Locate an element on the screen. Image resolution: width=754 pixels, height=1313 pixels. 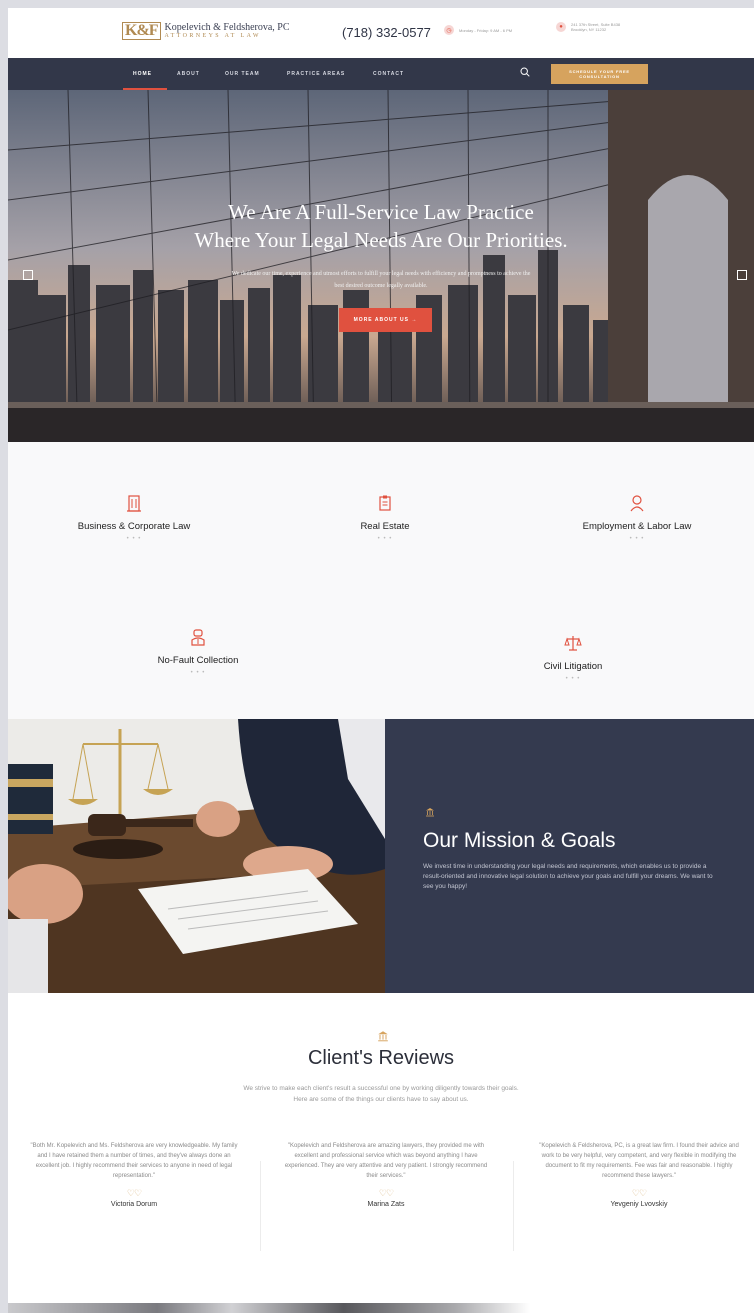
practice-area-label: No-Fault Collection is located at coordinates (198, 660).